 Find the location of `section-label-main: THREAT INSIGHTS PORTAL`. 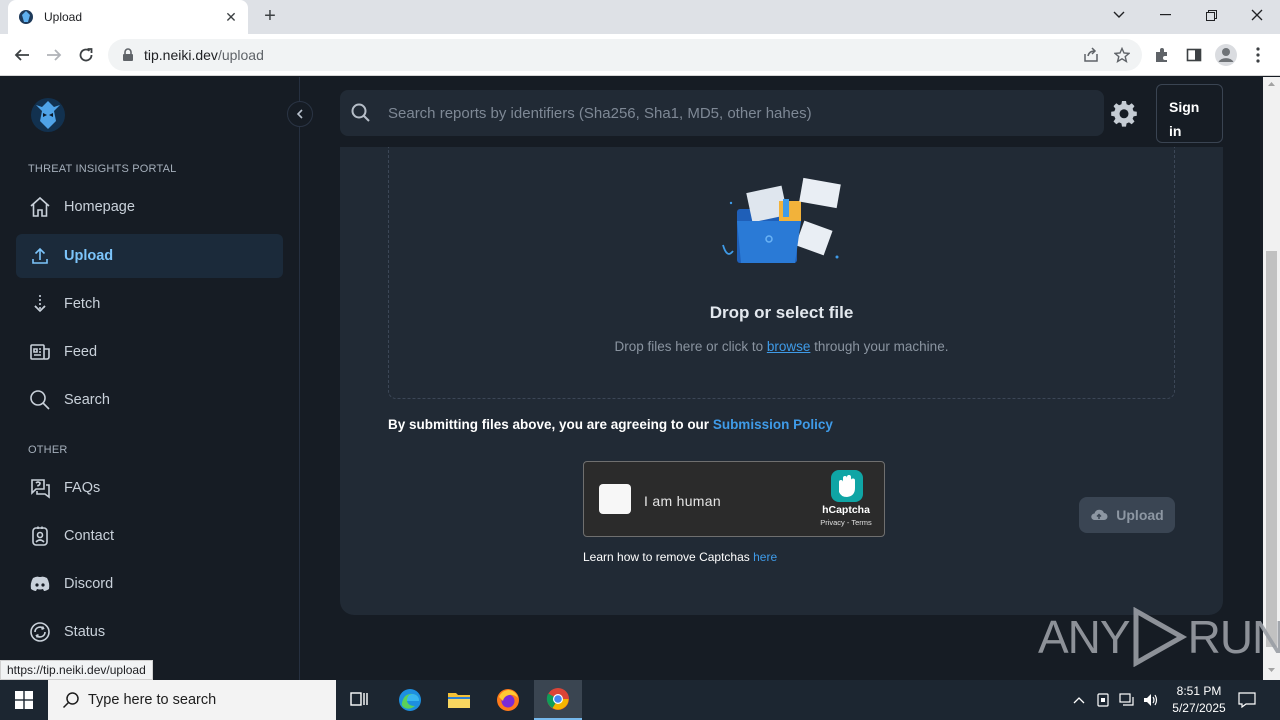

section-label-main: THREAT INSIGHTS PORTAL is located at coordinates (102, 169).